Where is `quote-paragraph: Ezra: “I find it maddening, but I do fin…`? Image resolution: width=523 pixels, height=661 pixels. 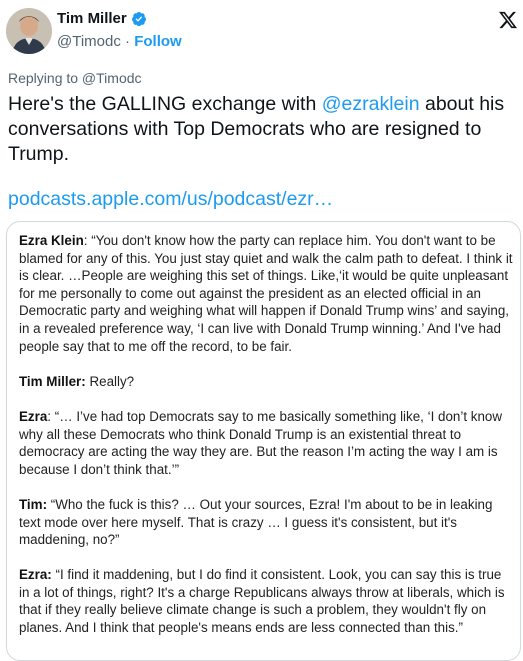
quote-paragraph: Ezra: “I find it maddening, but I do fin… is located at coordinates (266, 601).